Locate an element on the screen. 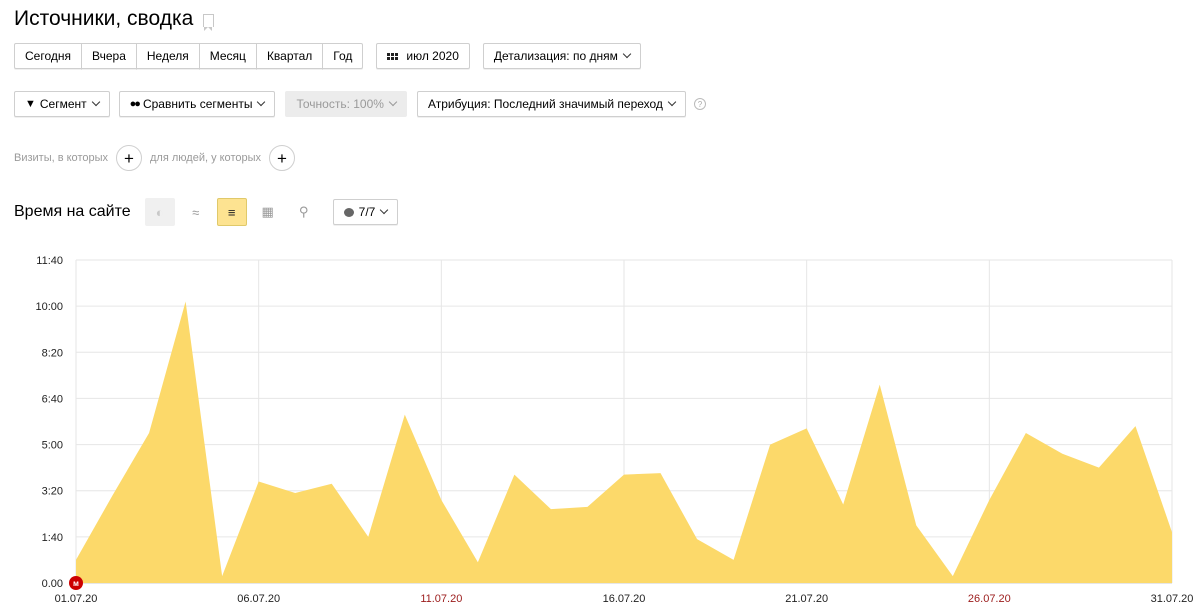 The height and width of the screenshot is (609, 1200). people-condition-label: для людей, у которых is located at coordinates (205, 158).